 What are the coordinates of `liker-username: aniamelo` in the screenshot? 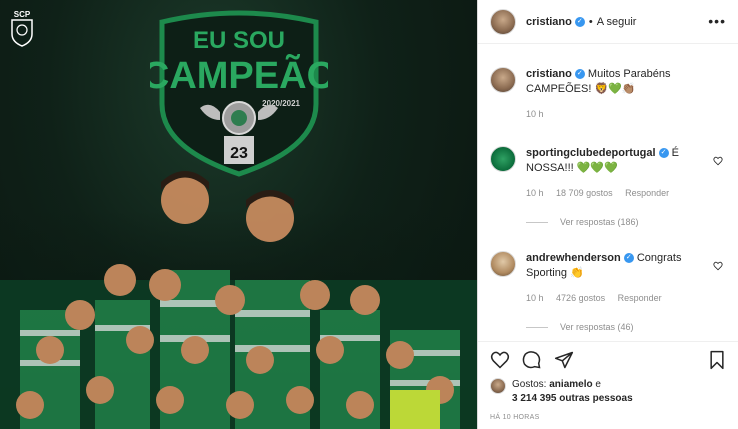 It's located at (570, 384).